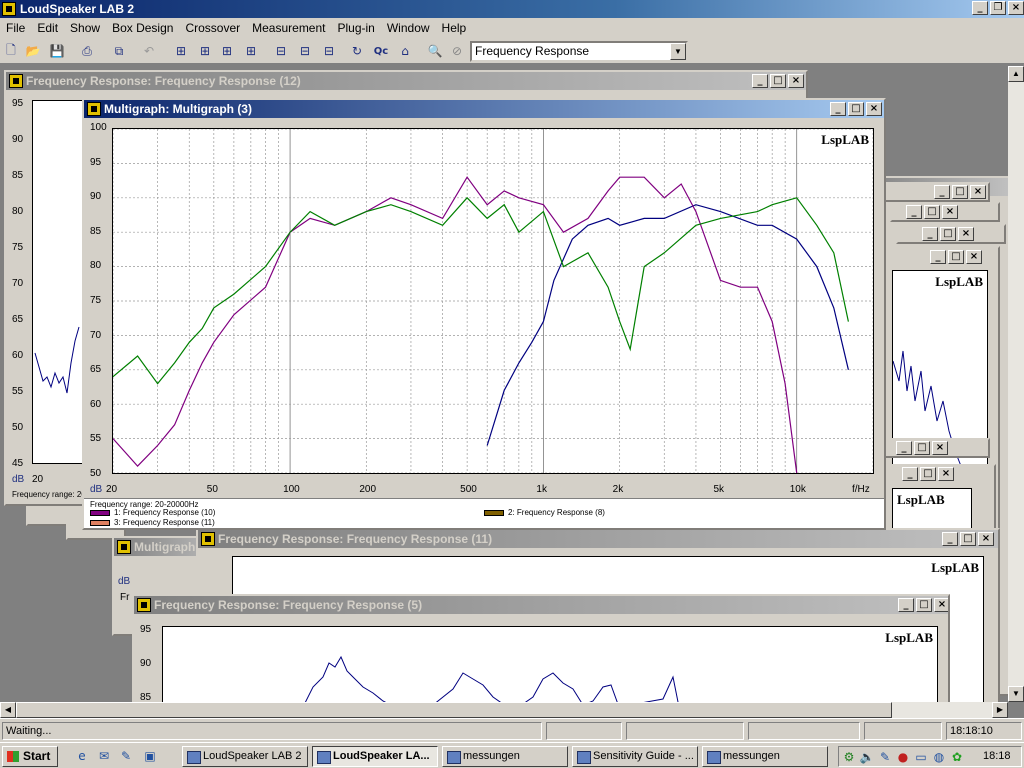  I want to click on tray-icon: ▭, so click(921, 757).